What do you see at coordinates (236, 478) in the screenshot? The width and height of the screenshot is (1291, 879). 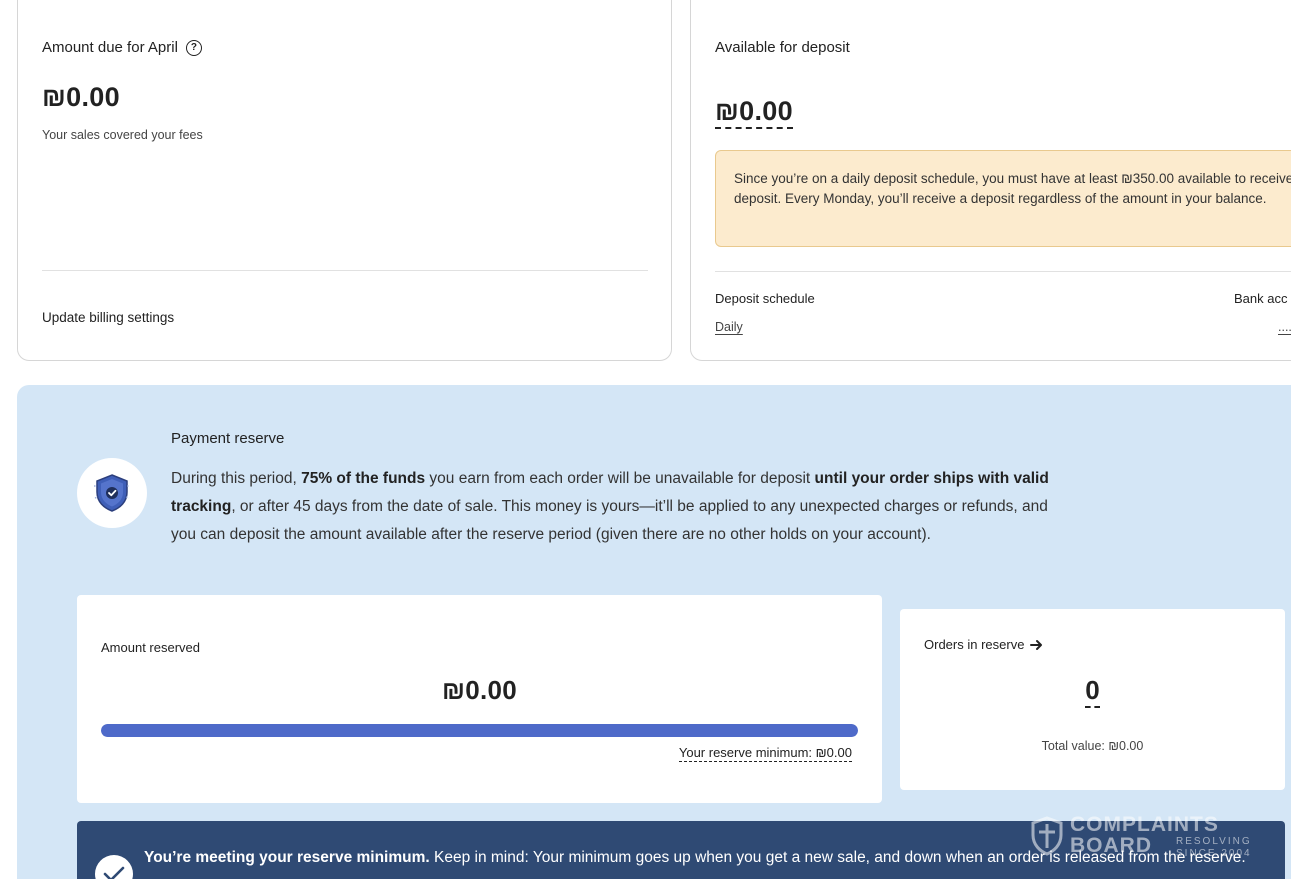 I see `reserve-desc-text: During this period,` at bounding box center [236, 478].